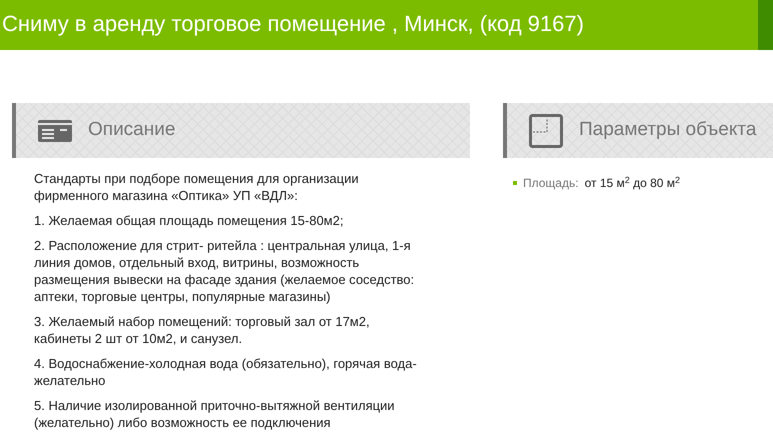 The image size is (773, 437). Describe the element at coordinates (515, 183) in the screenshot. I see `bullet-icon` at that location.